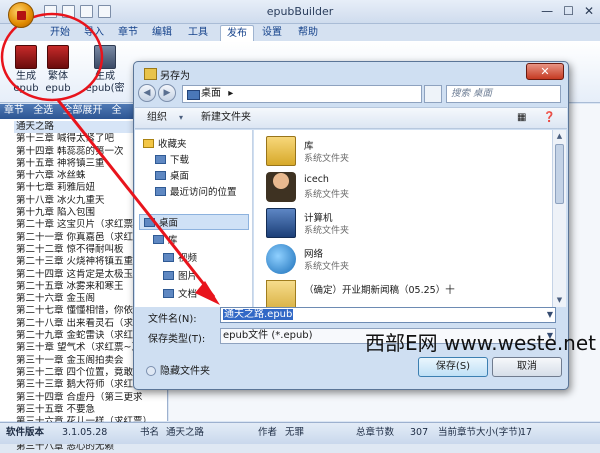  Describe the element at coordinates (151, 371) in the screenshot. I see `chevron-up-icon` at that location.